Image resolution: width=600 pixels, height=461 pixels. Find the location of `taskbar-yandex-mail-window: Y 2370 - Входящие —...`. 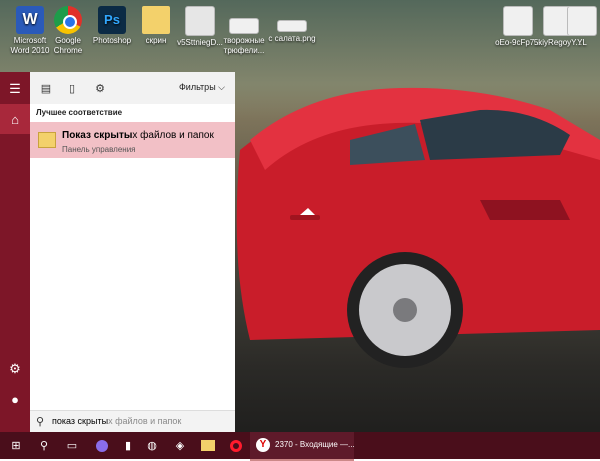

taskbar-yandex-mail-window: Y 2370 - Входящие —... is located at coordinates (302, 446).